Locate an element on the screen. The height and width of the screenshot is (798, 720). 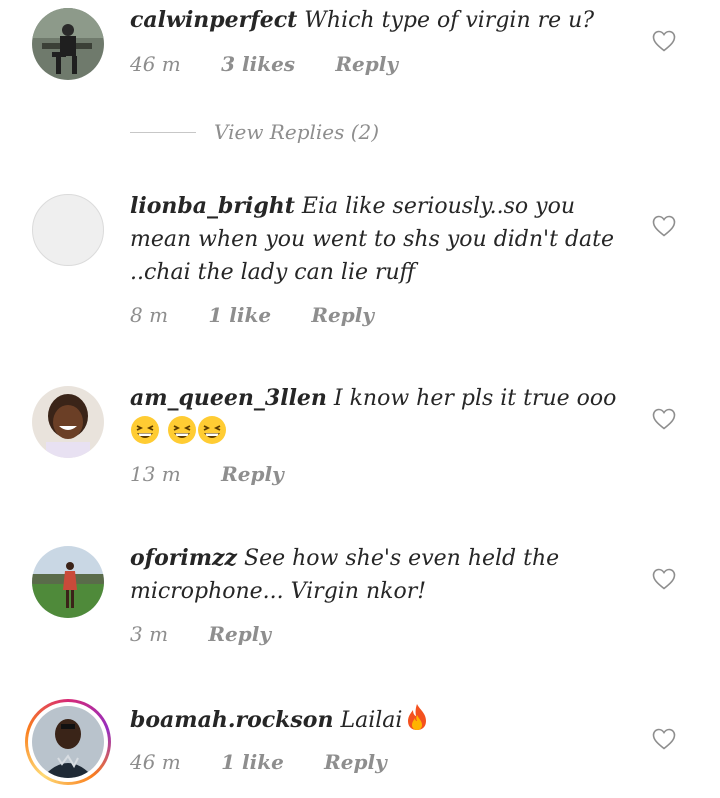
comment-username: boamah.rockson is located at coordinates (231, 720).